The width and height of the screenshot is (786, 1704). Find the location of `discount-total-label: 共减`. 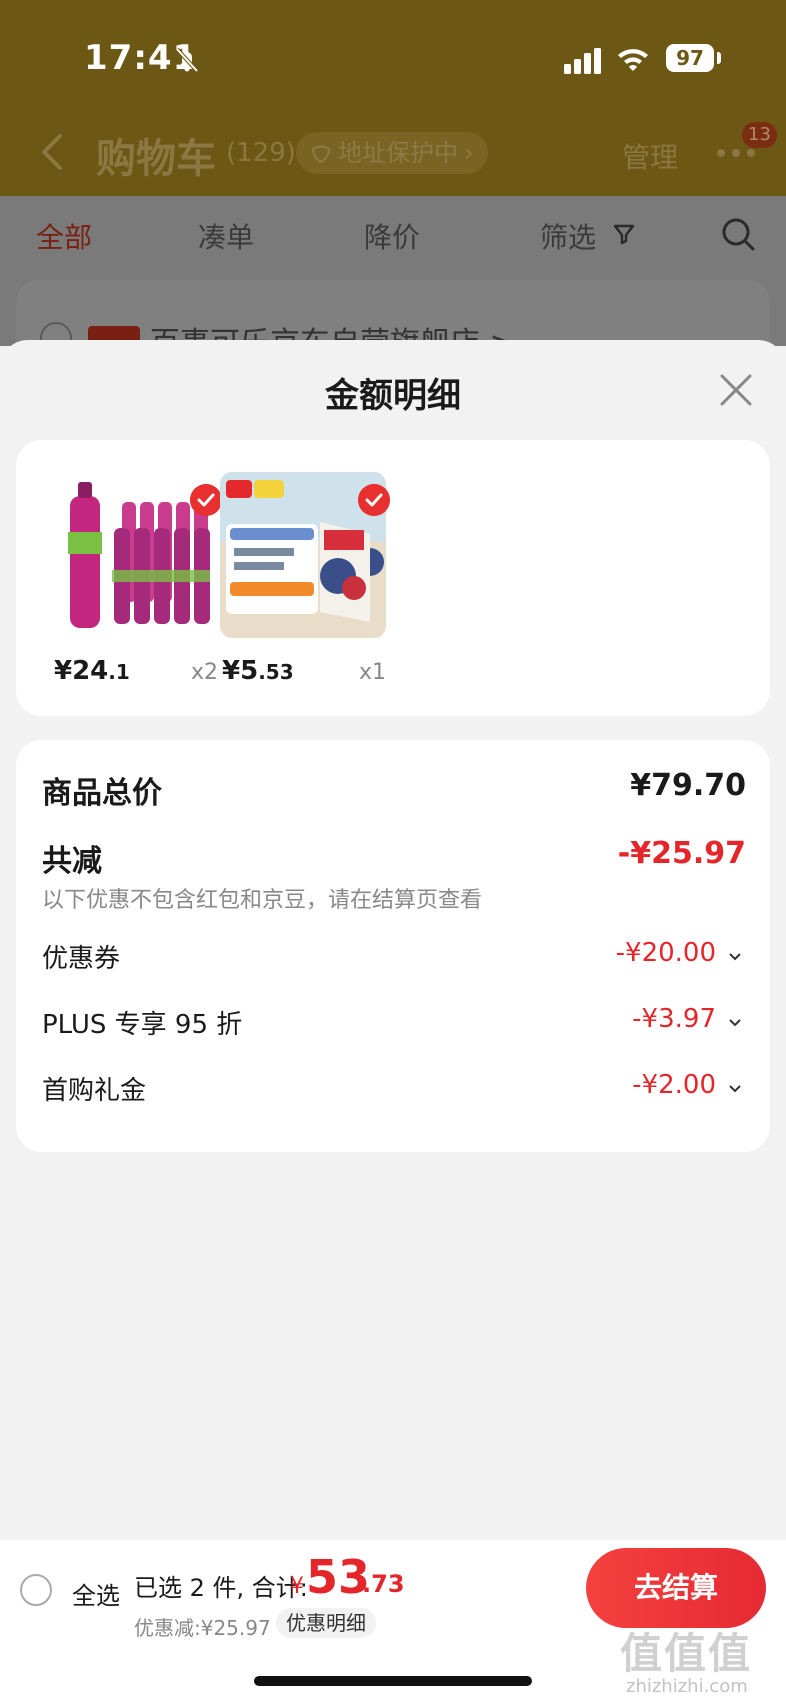

discount-total-label: 共减 is located at coordinates (72, 861).